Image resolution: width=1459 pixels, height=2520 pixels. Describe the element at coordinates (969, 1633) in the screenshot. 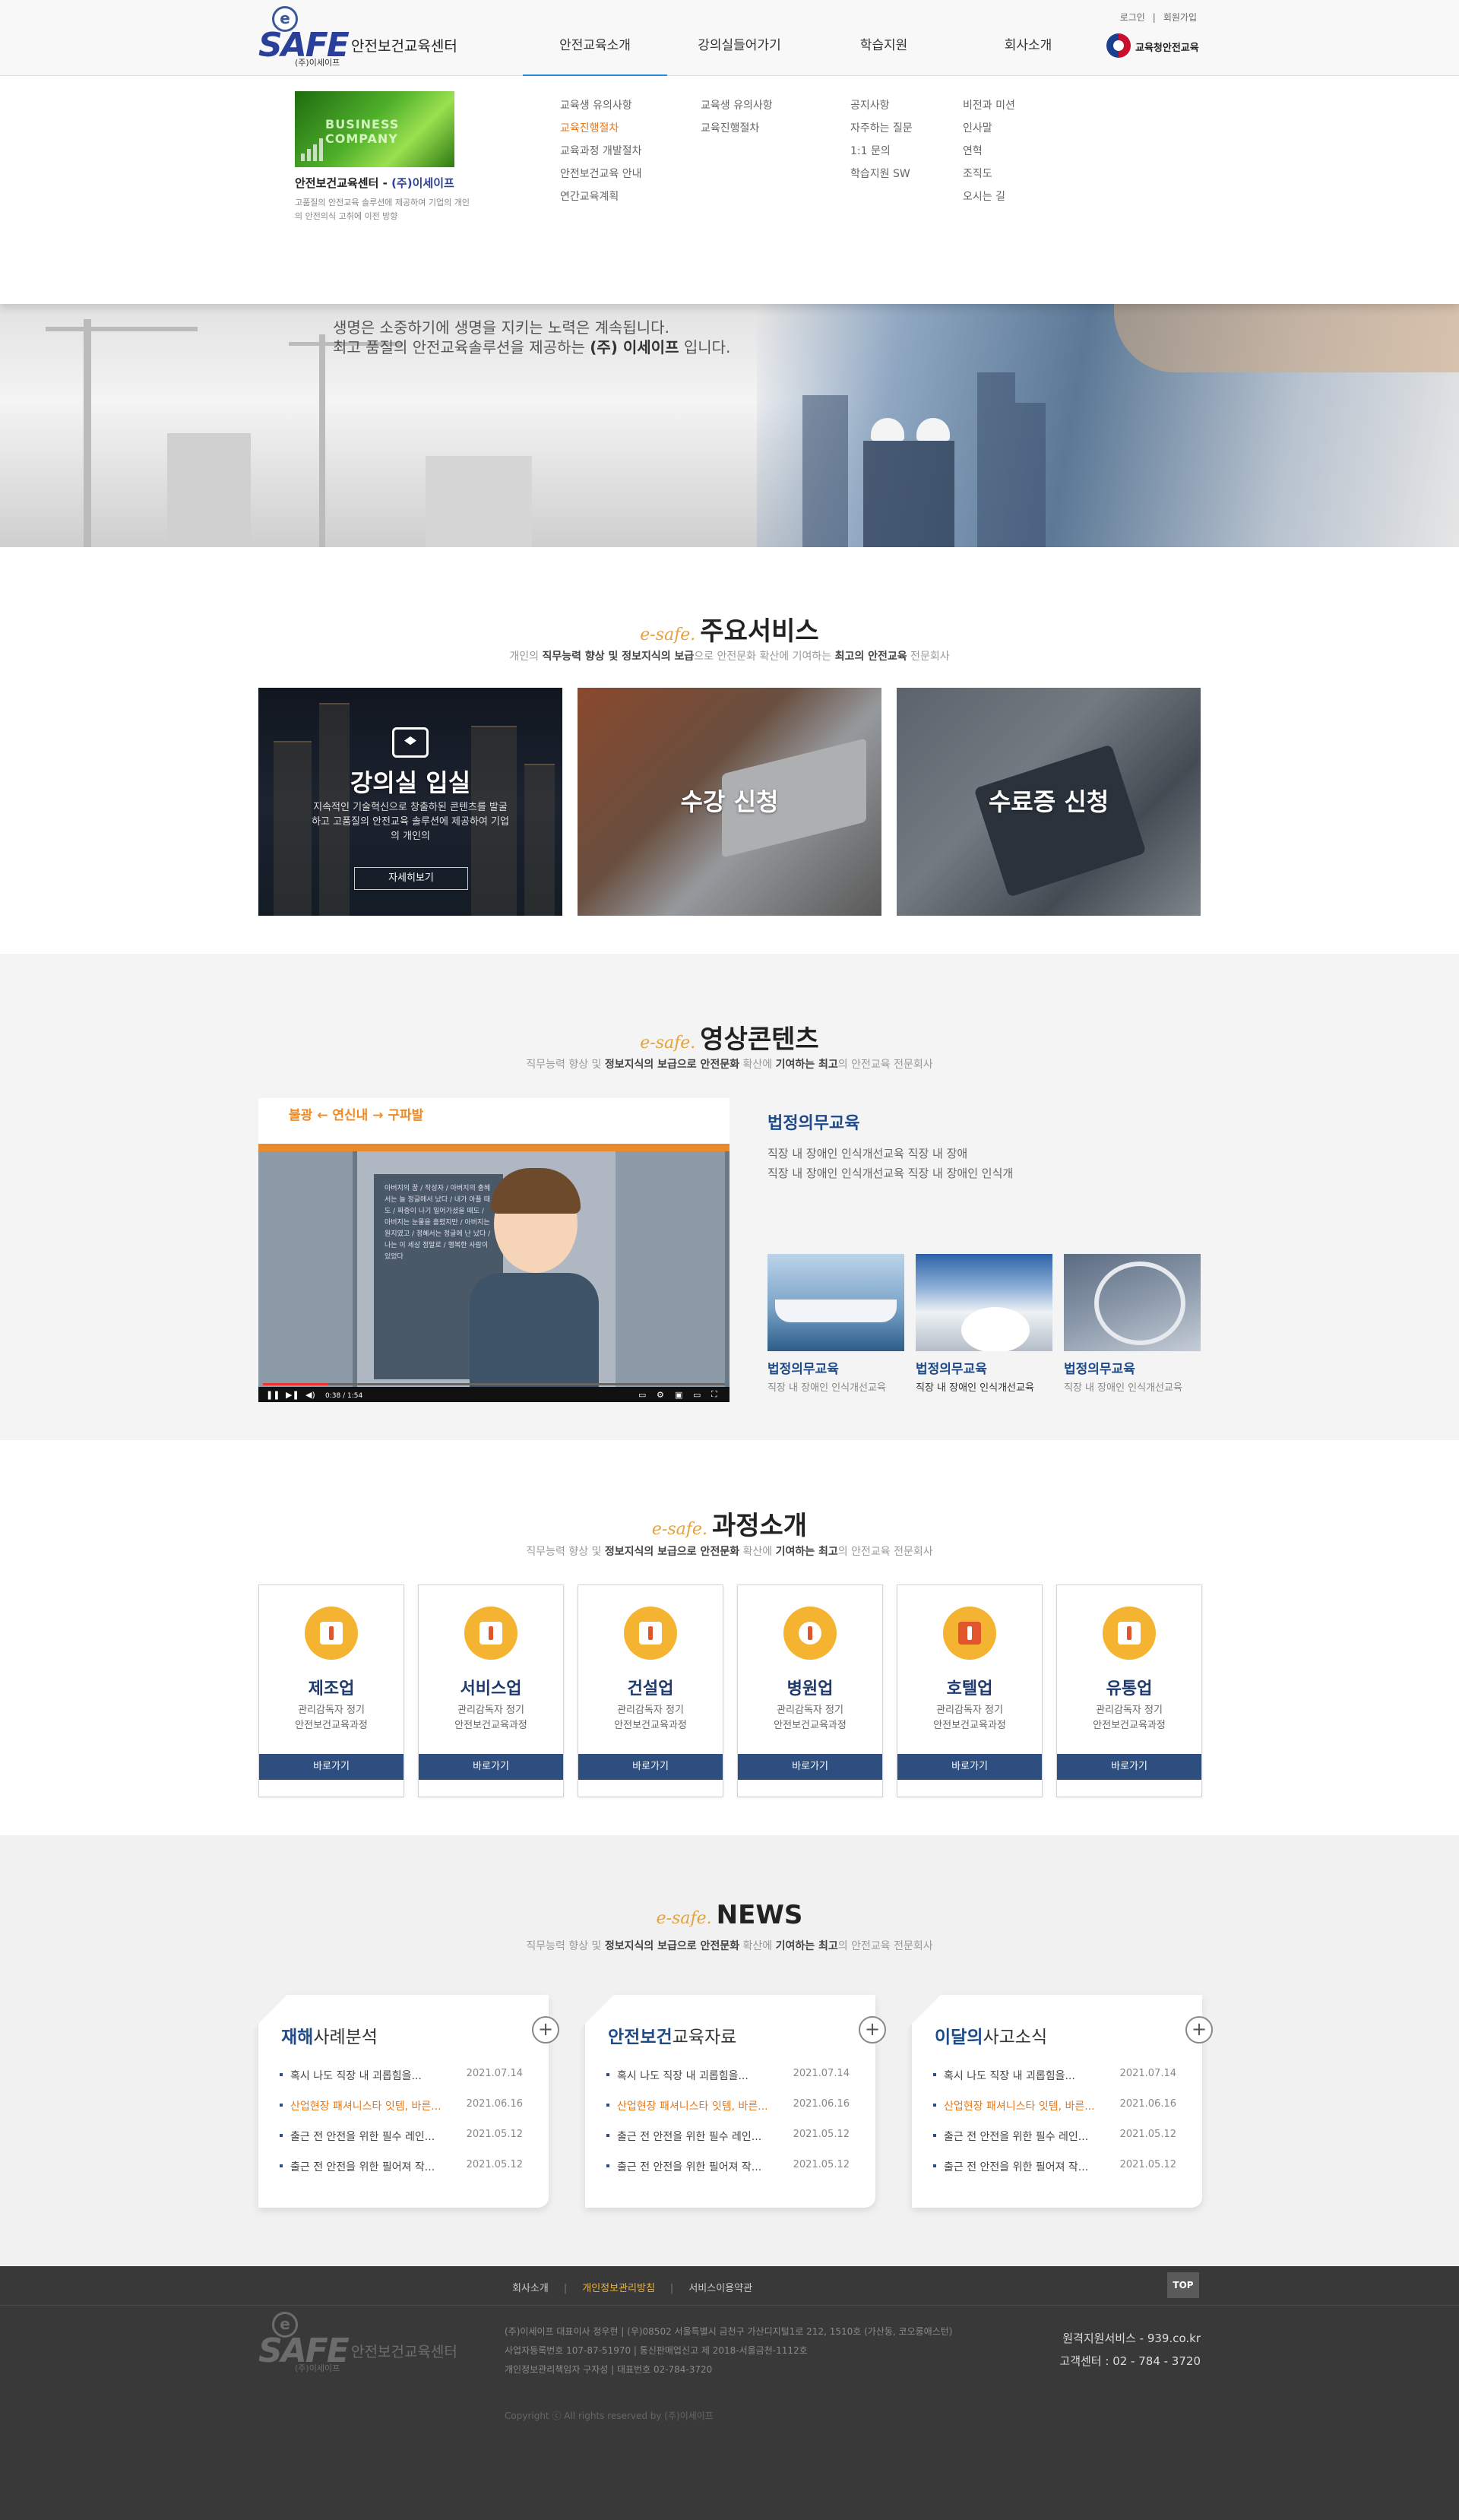

I see `chat-bubble-icon` at that location.